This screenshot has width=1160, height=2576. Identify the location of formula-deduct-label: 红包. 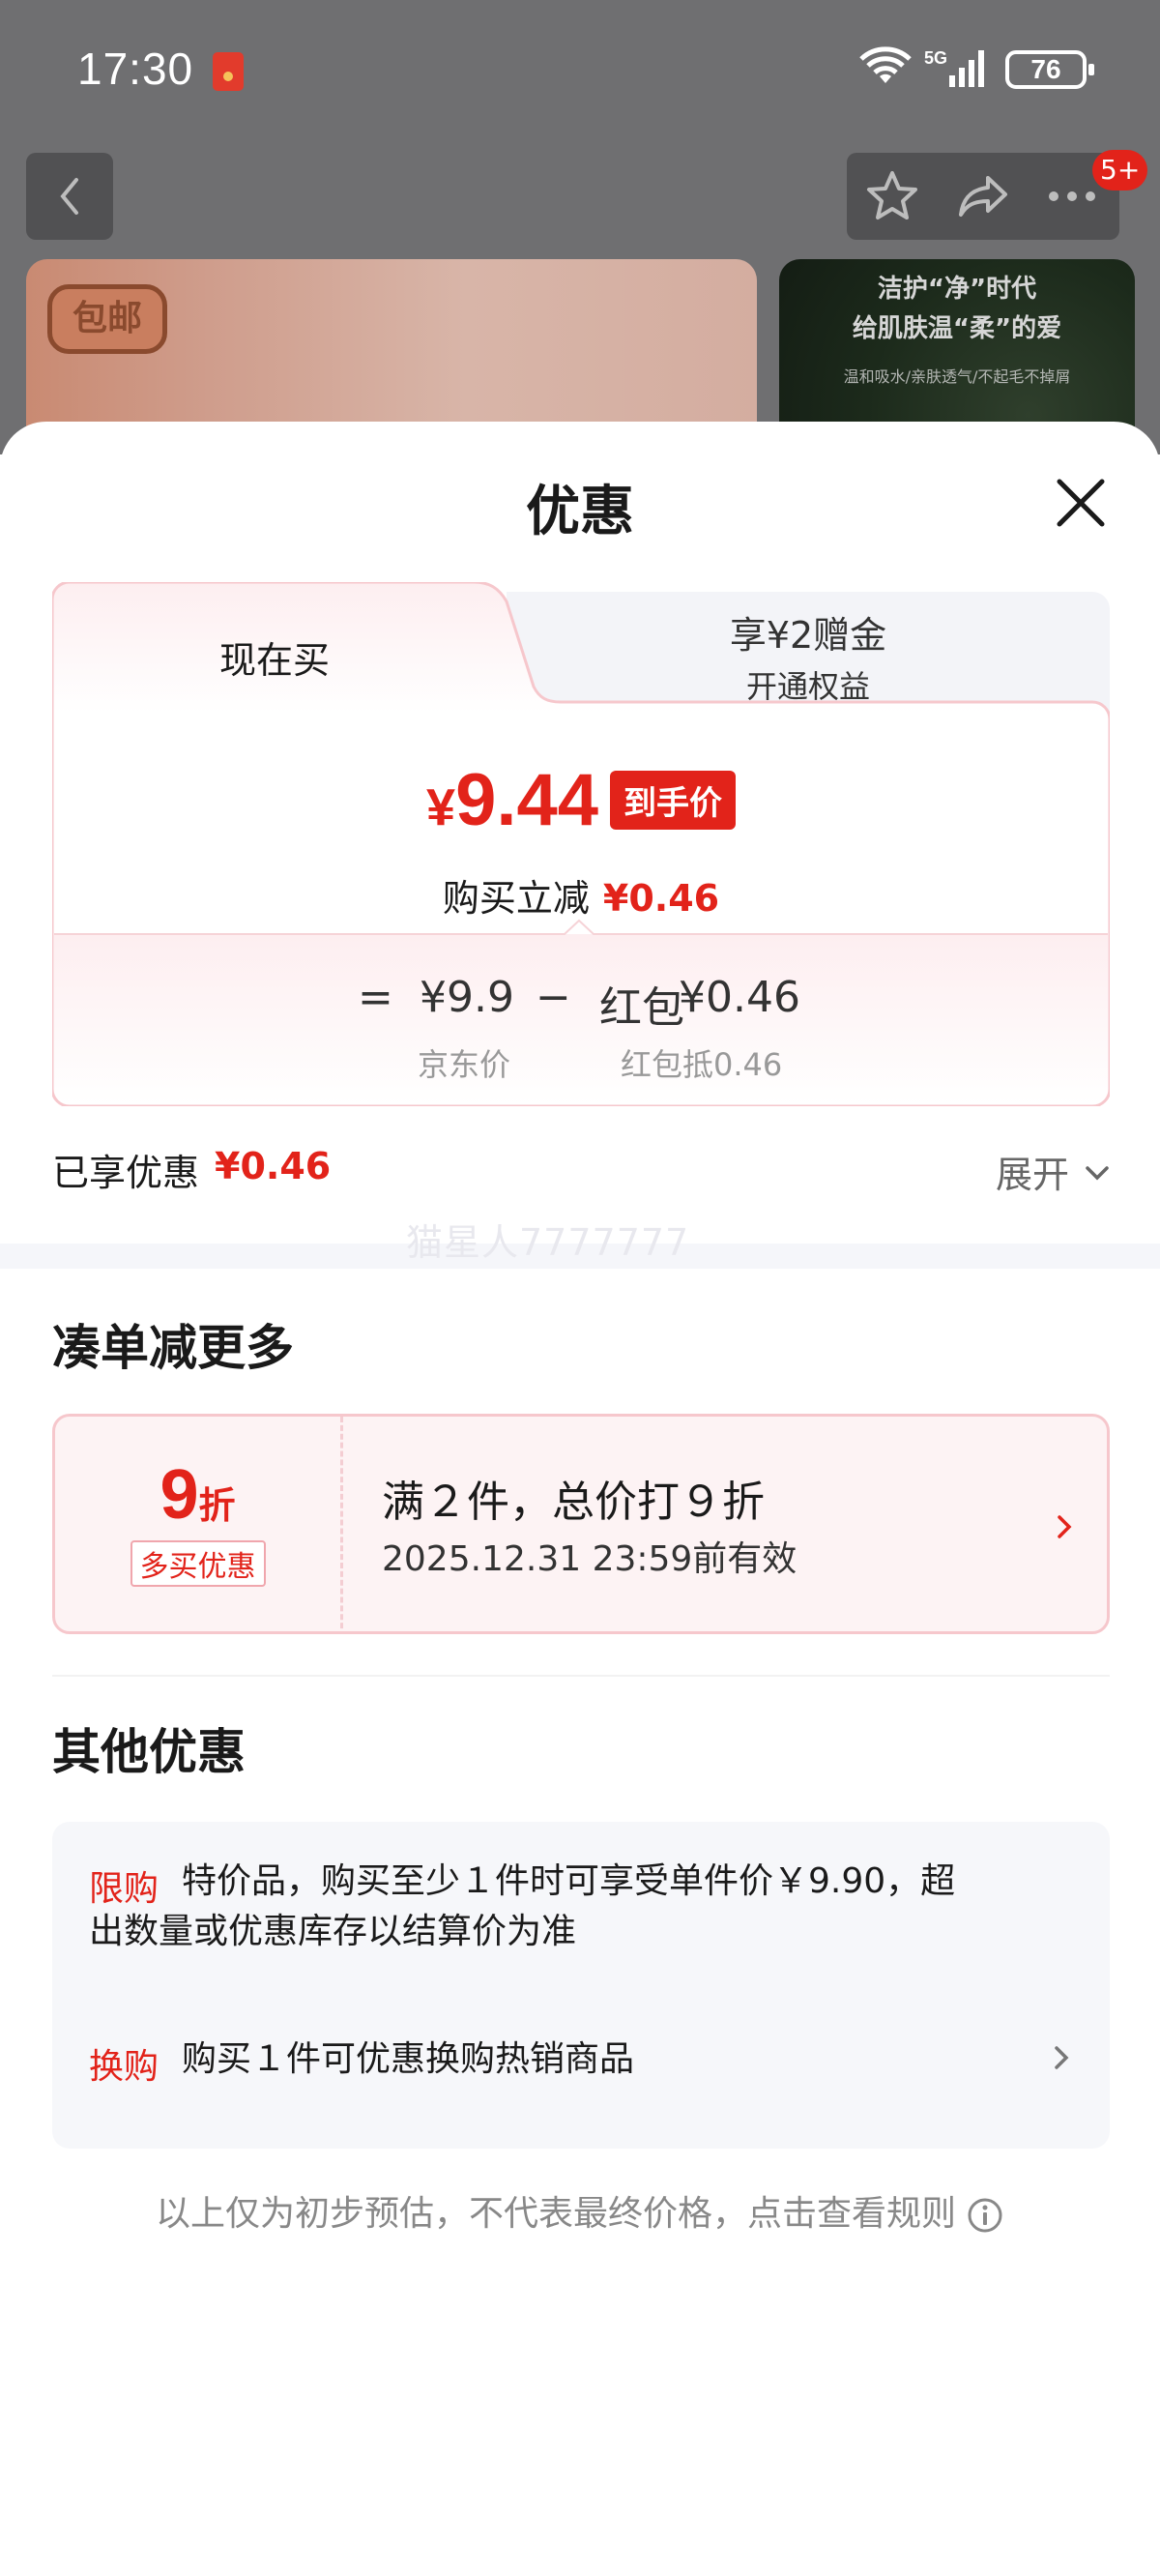
(641, 1008).